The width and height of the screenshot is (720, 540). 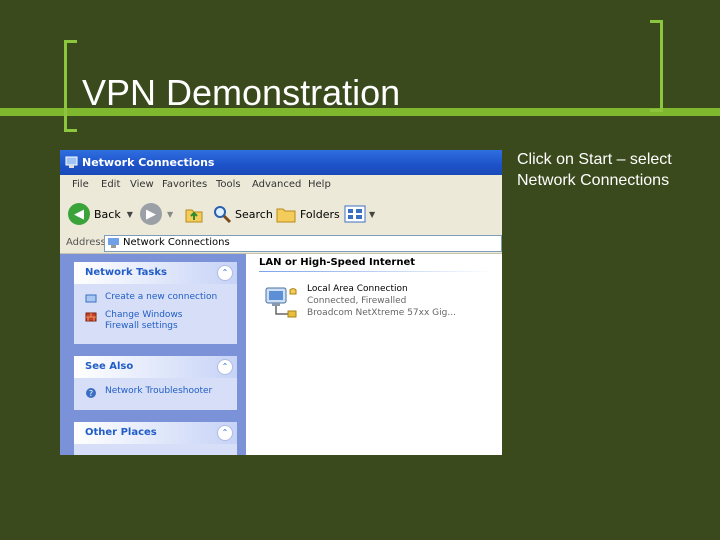 I want to click on up-folder-icon, so click(x=194, y=216).